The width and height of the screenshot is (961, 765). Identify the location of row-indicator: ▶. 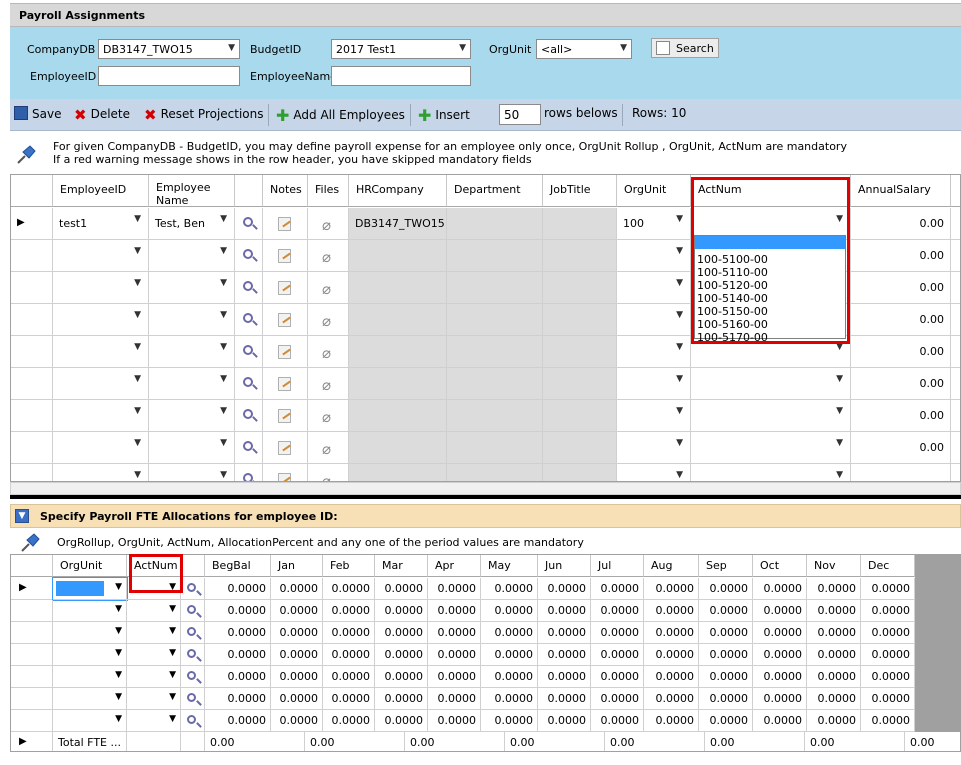
(32, 589).